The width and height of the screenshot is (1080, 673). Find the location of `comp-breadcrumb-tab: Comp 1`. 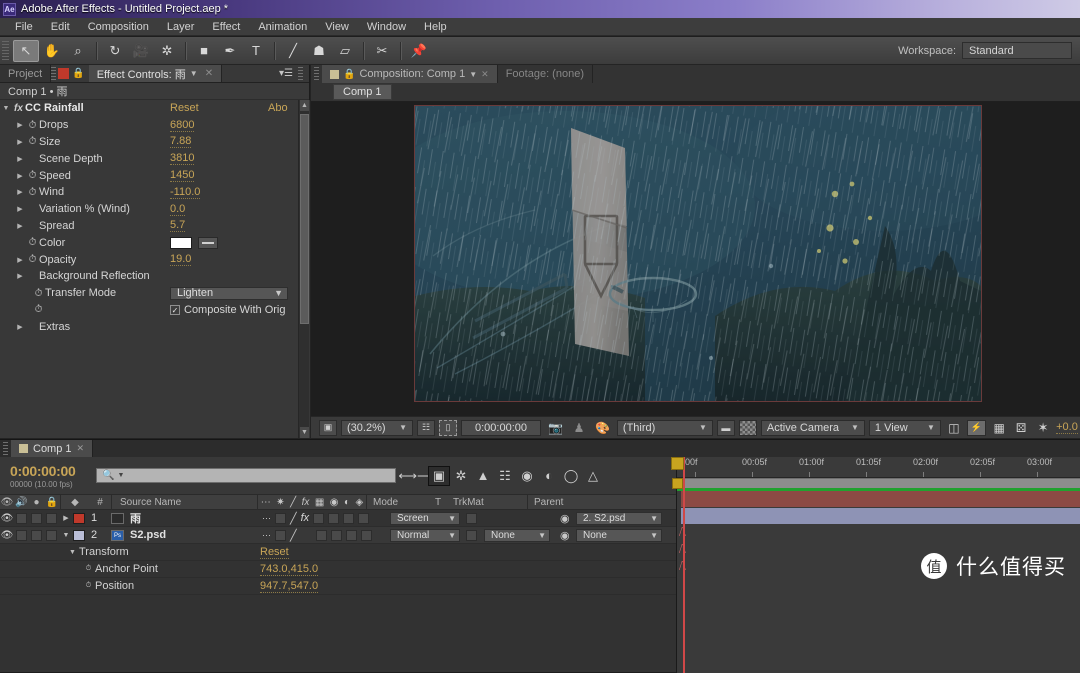

comp-breadcrumb-tab: Comp 1 is located at coordinates (362, 92).